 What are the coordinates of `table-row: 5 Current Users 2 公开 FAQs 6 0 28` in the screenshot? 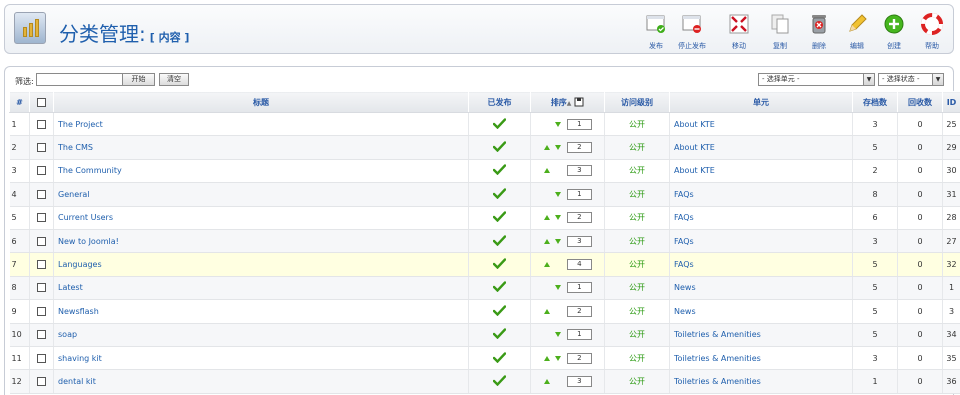 It's located at (484, 218).